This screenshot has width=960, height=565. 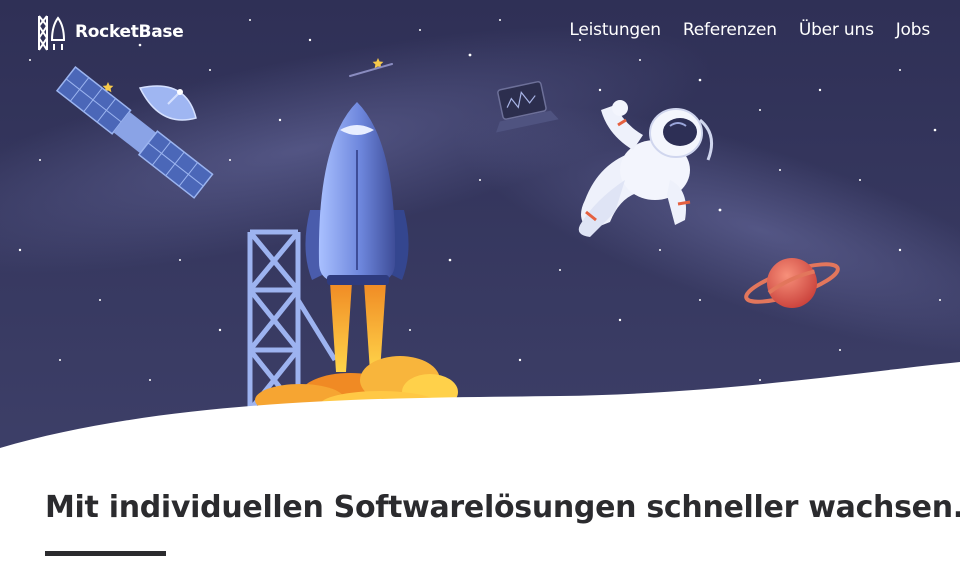 I want to click on brand-logo-link: RocketBase, so click(x=109, y=32).